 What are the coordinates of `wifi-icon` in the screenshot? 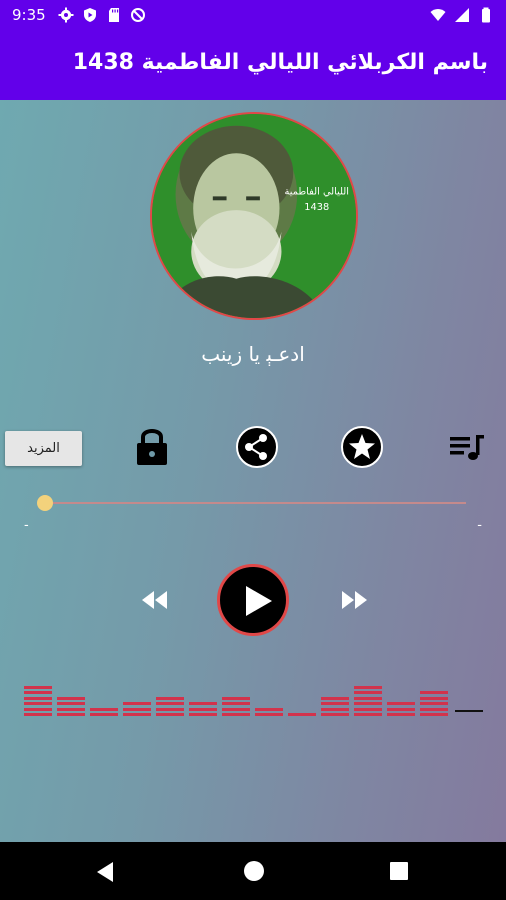 It's located at (438, 15).